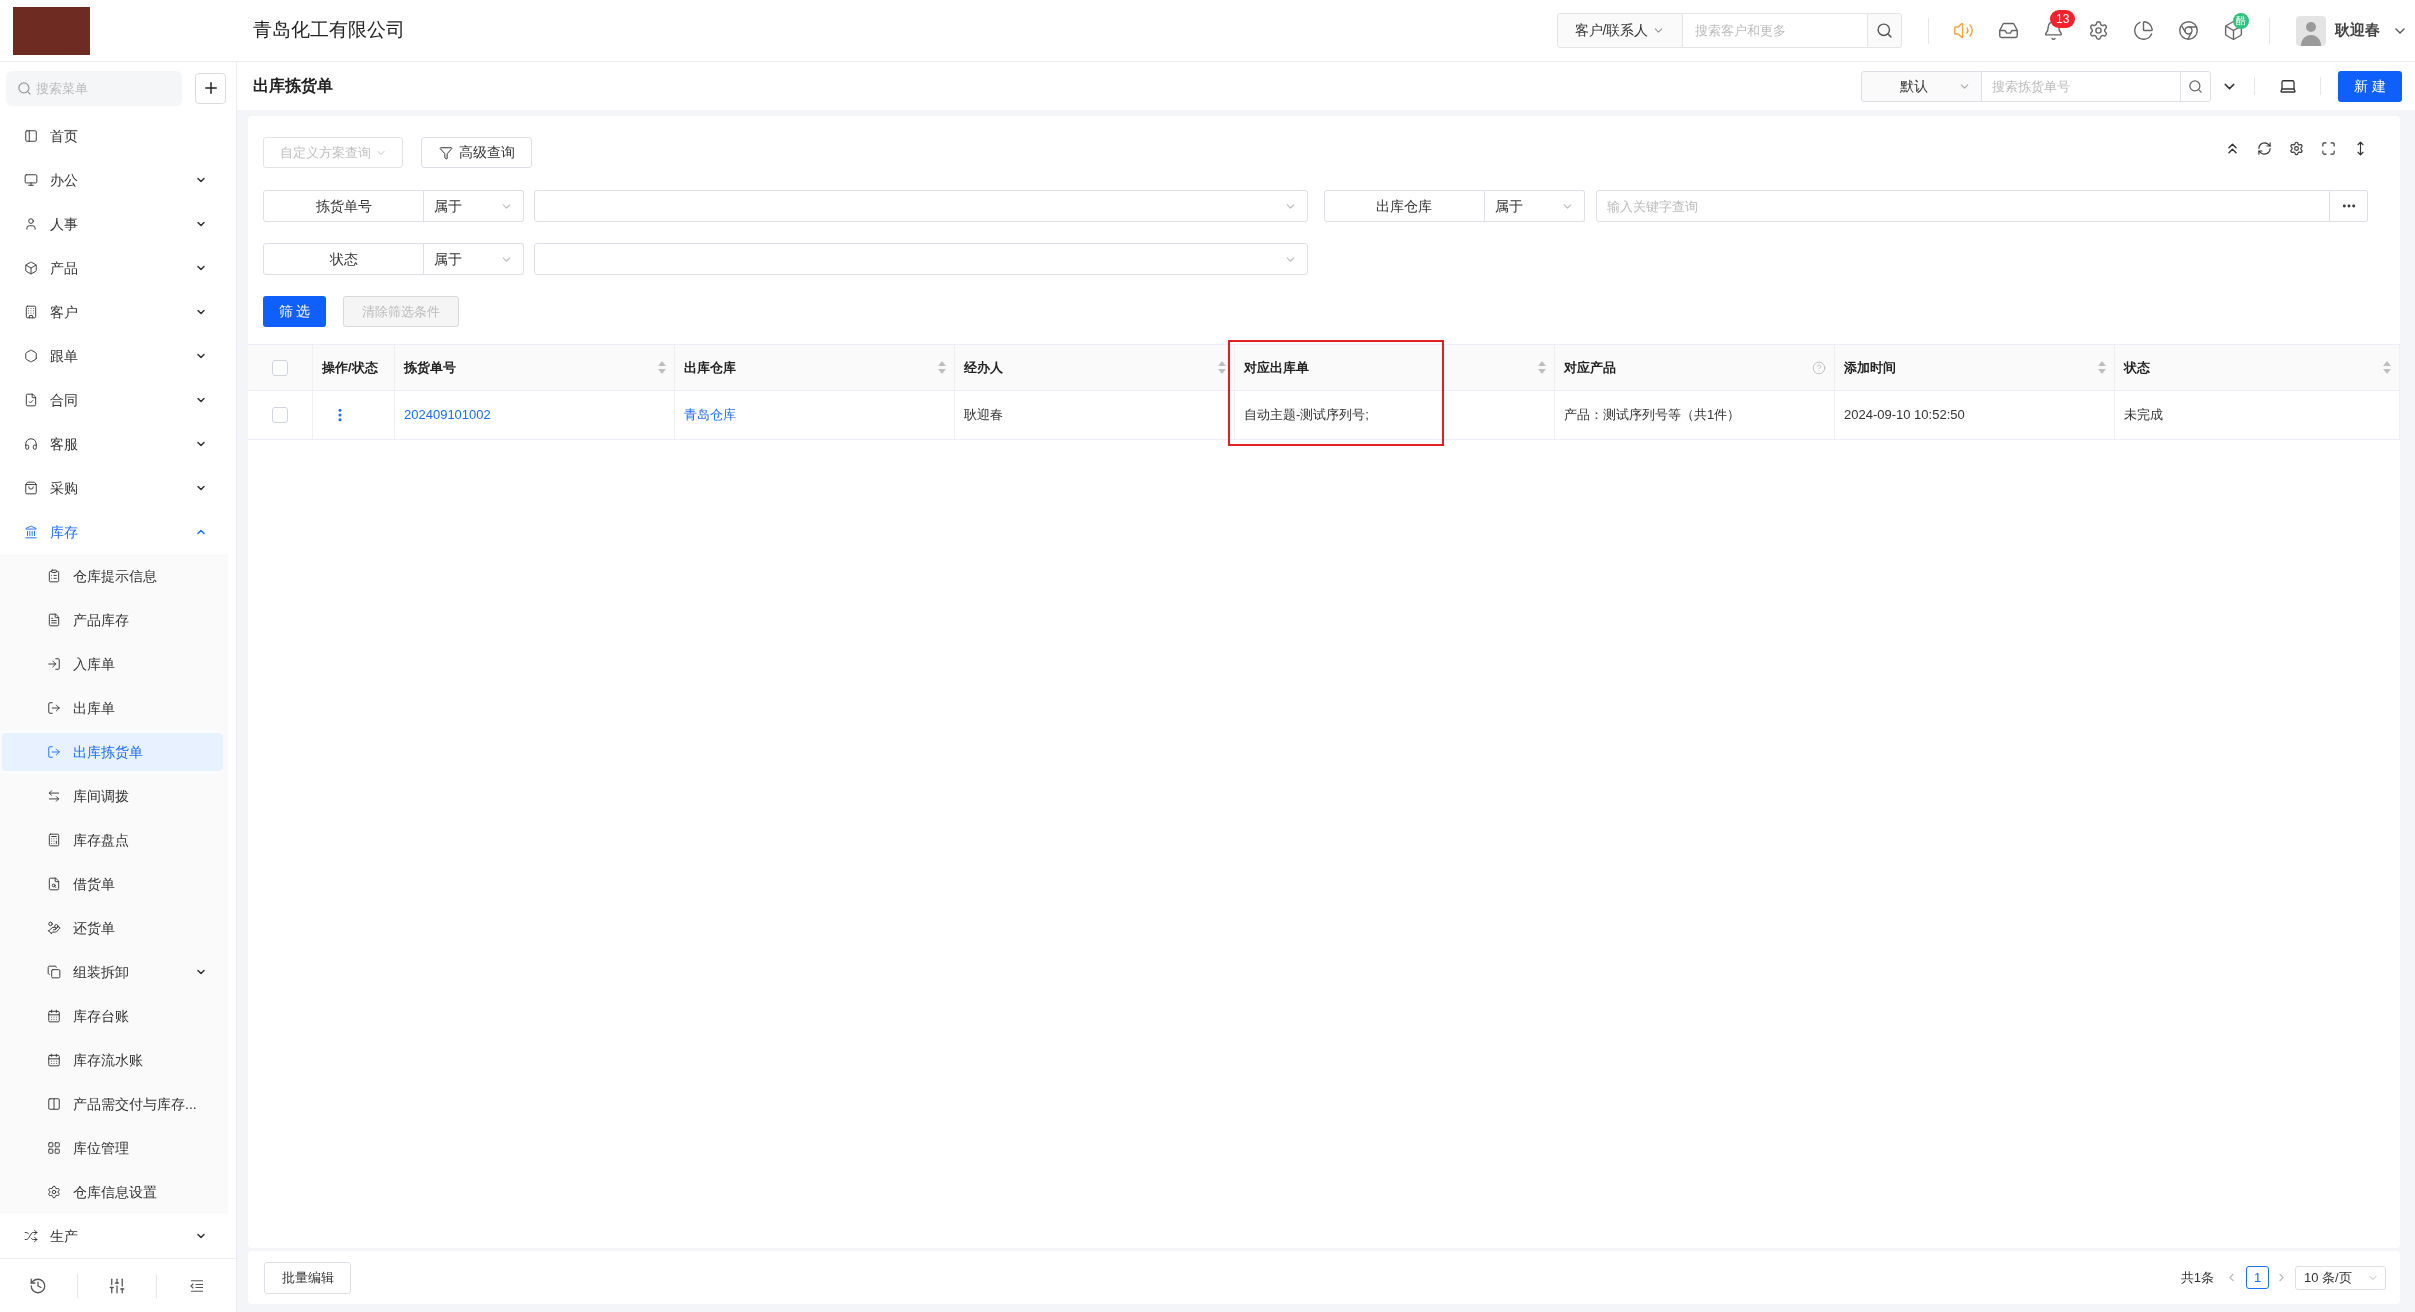  I want to click on menu-item: 客服, so click(112, 444).